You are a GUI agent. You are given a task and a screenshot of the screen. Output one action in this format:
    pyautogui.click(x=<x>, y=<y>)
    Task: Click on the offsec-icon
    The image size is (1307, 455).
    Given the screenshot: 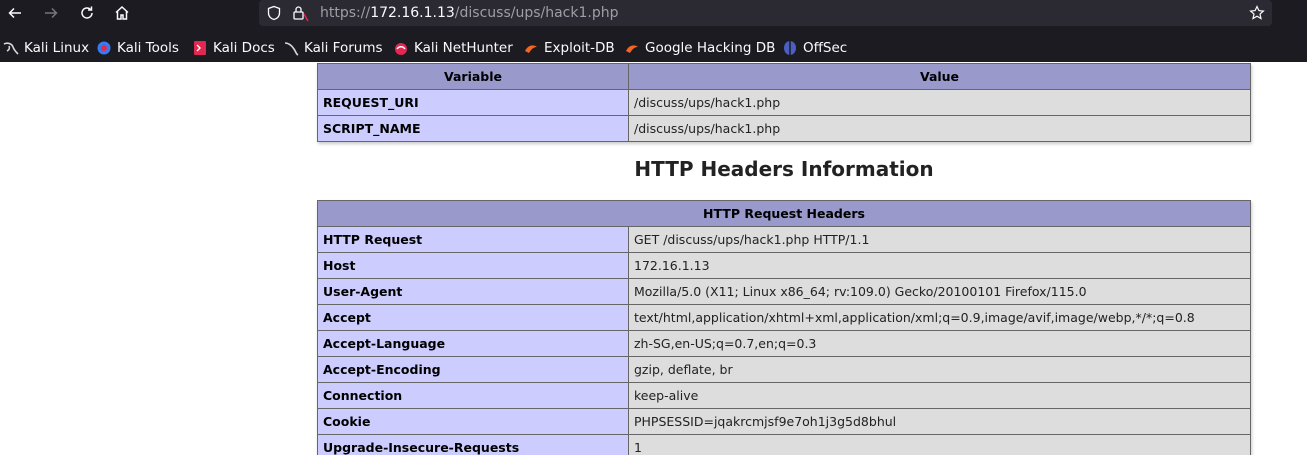 What is the action you would take?
    pyautogui.click(x=790, y=48)
    